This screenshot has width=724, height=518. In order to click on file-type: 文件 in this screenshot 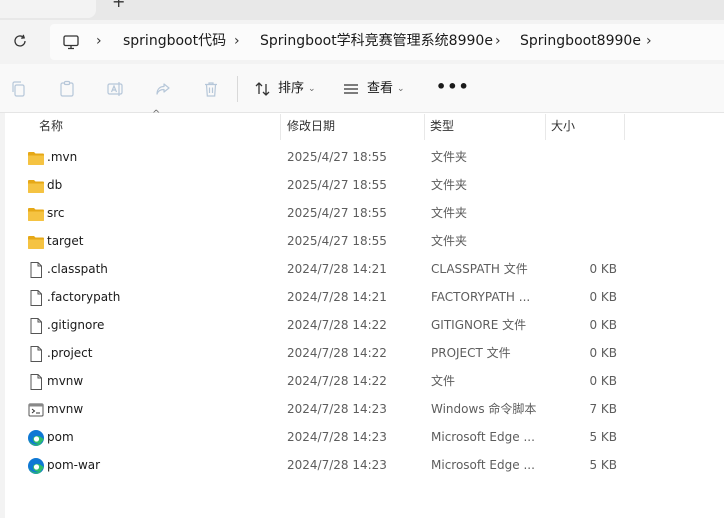, I will do `click(443, 381)`.